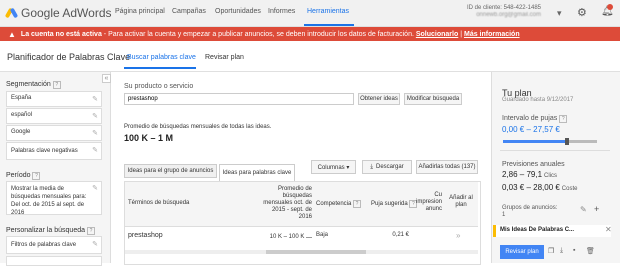 The image size is (620, 266). What do you see at coordinates (309, 235) in the screenshot?
I see `chart-icon` at bounding box center [309, 235].